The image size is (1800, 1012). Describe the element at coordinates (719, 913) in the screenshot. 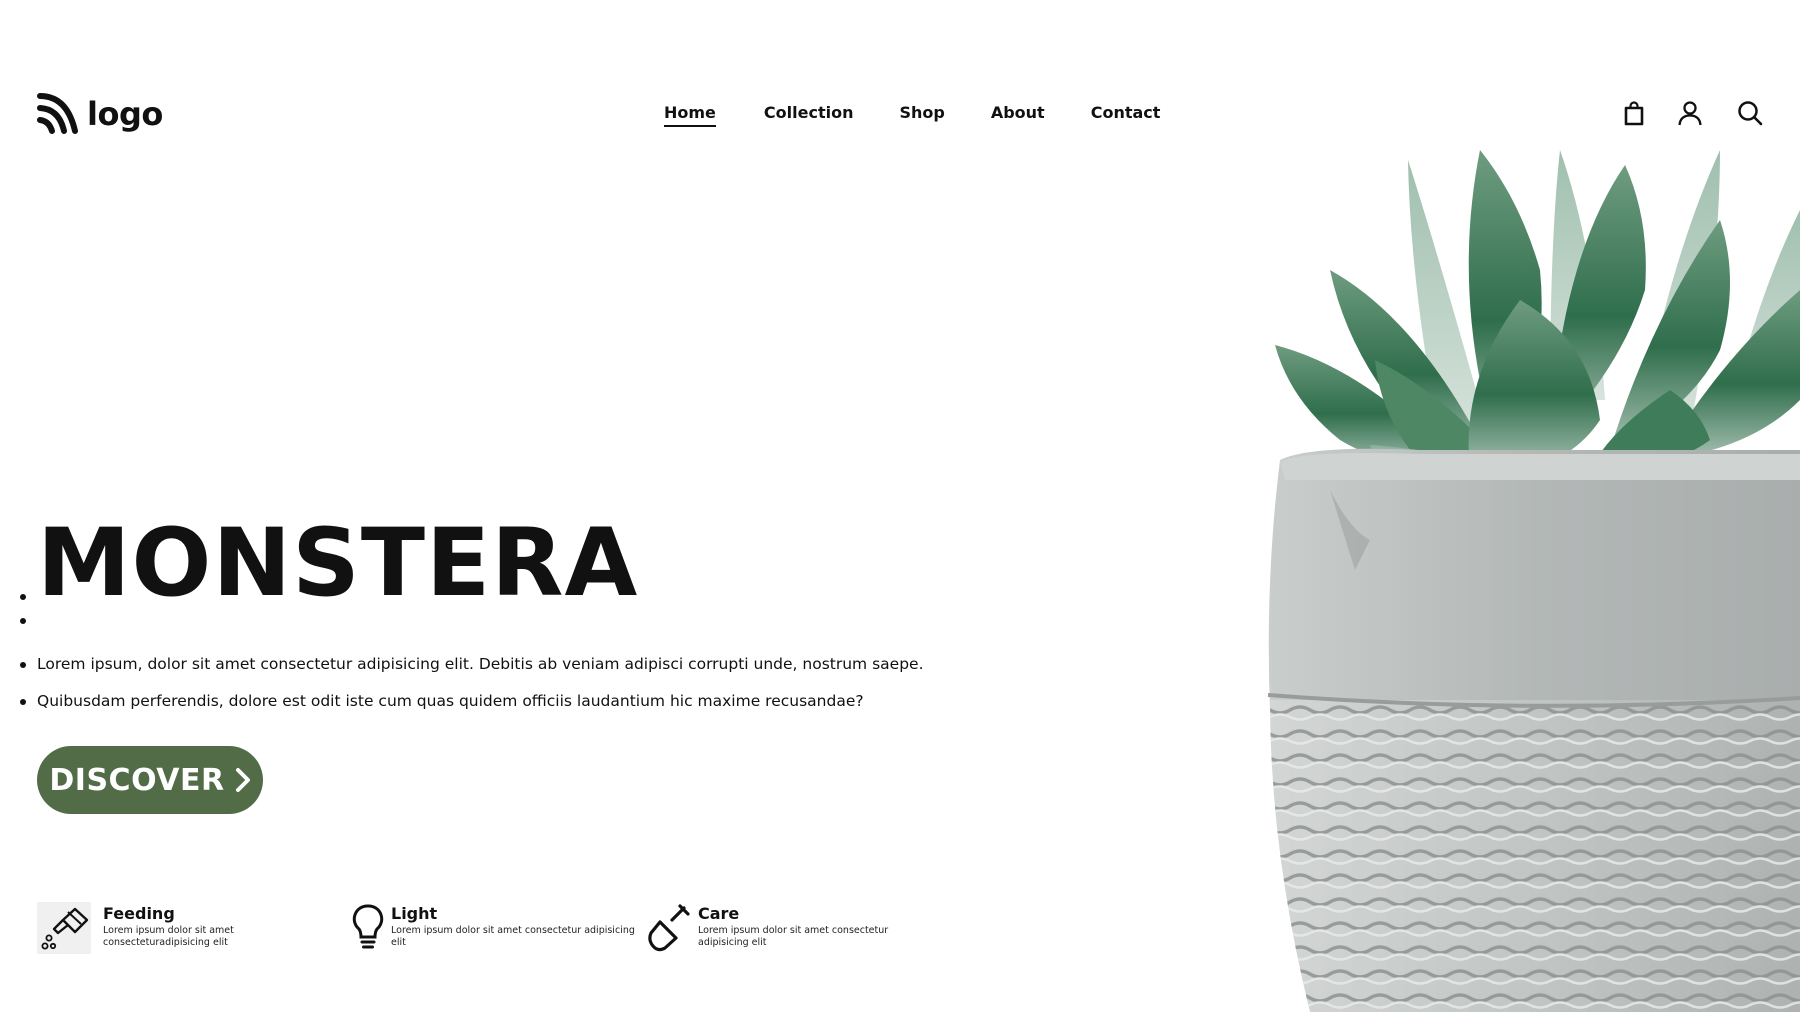

I see `feature-title: Care` at that location.